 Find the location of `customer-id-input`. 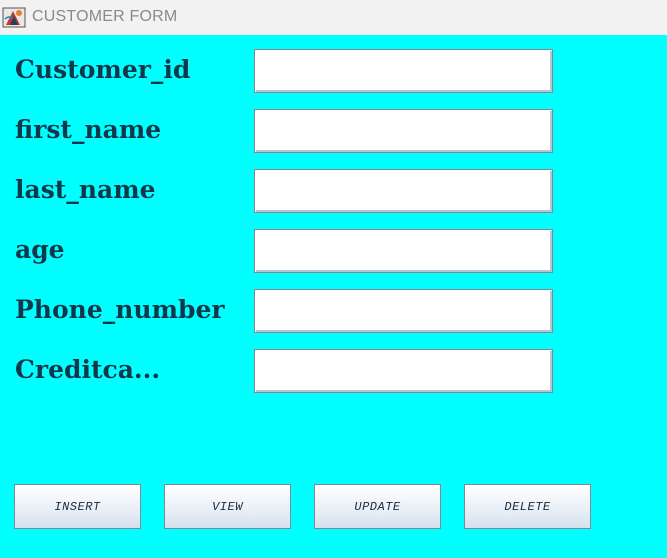

customer-id-input is located at coordinates (403, 71).